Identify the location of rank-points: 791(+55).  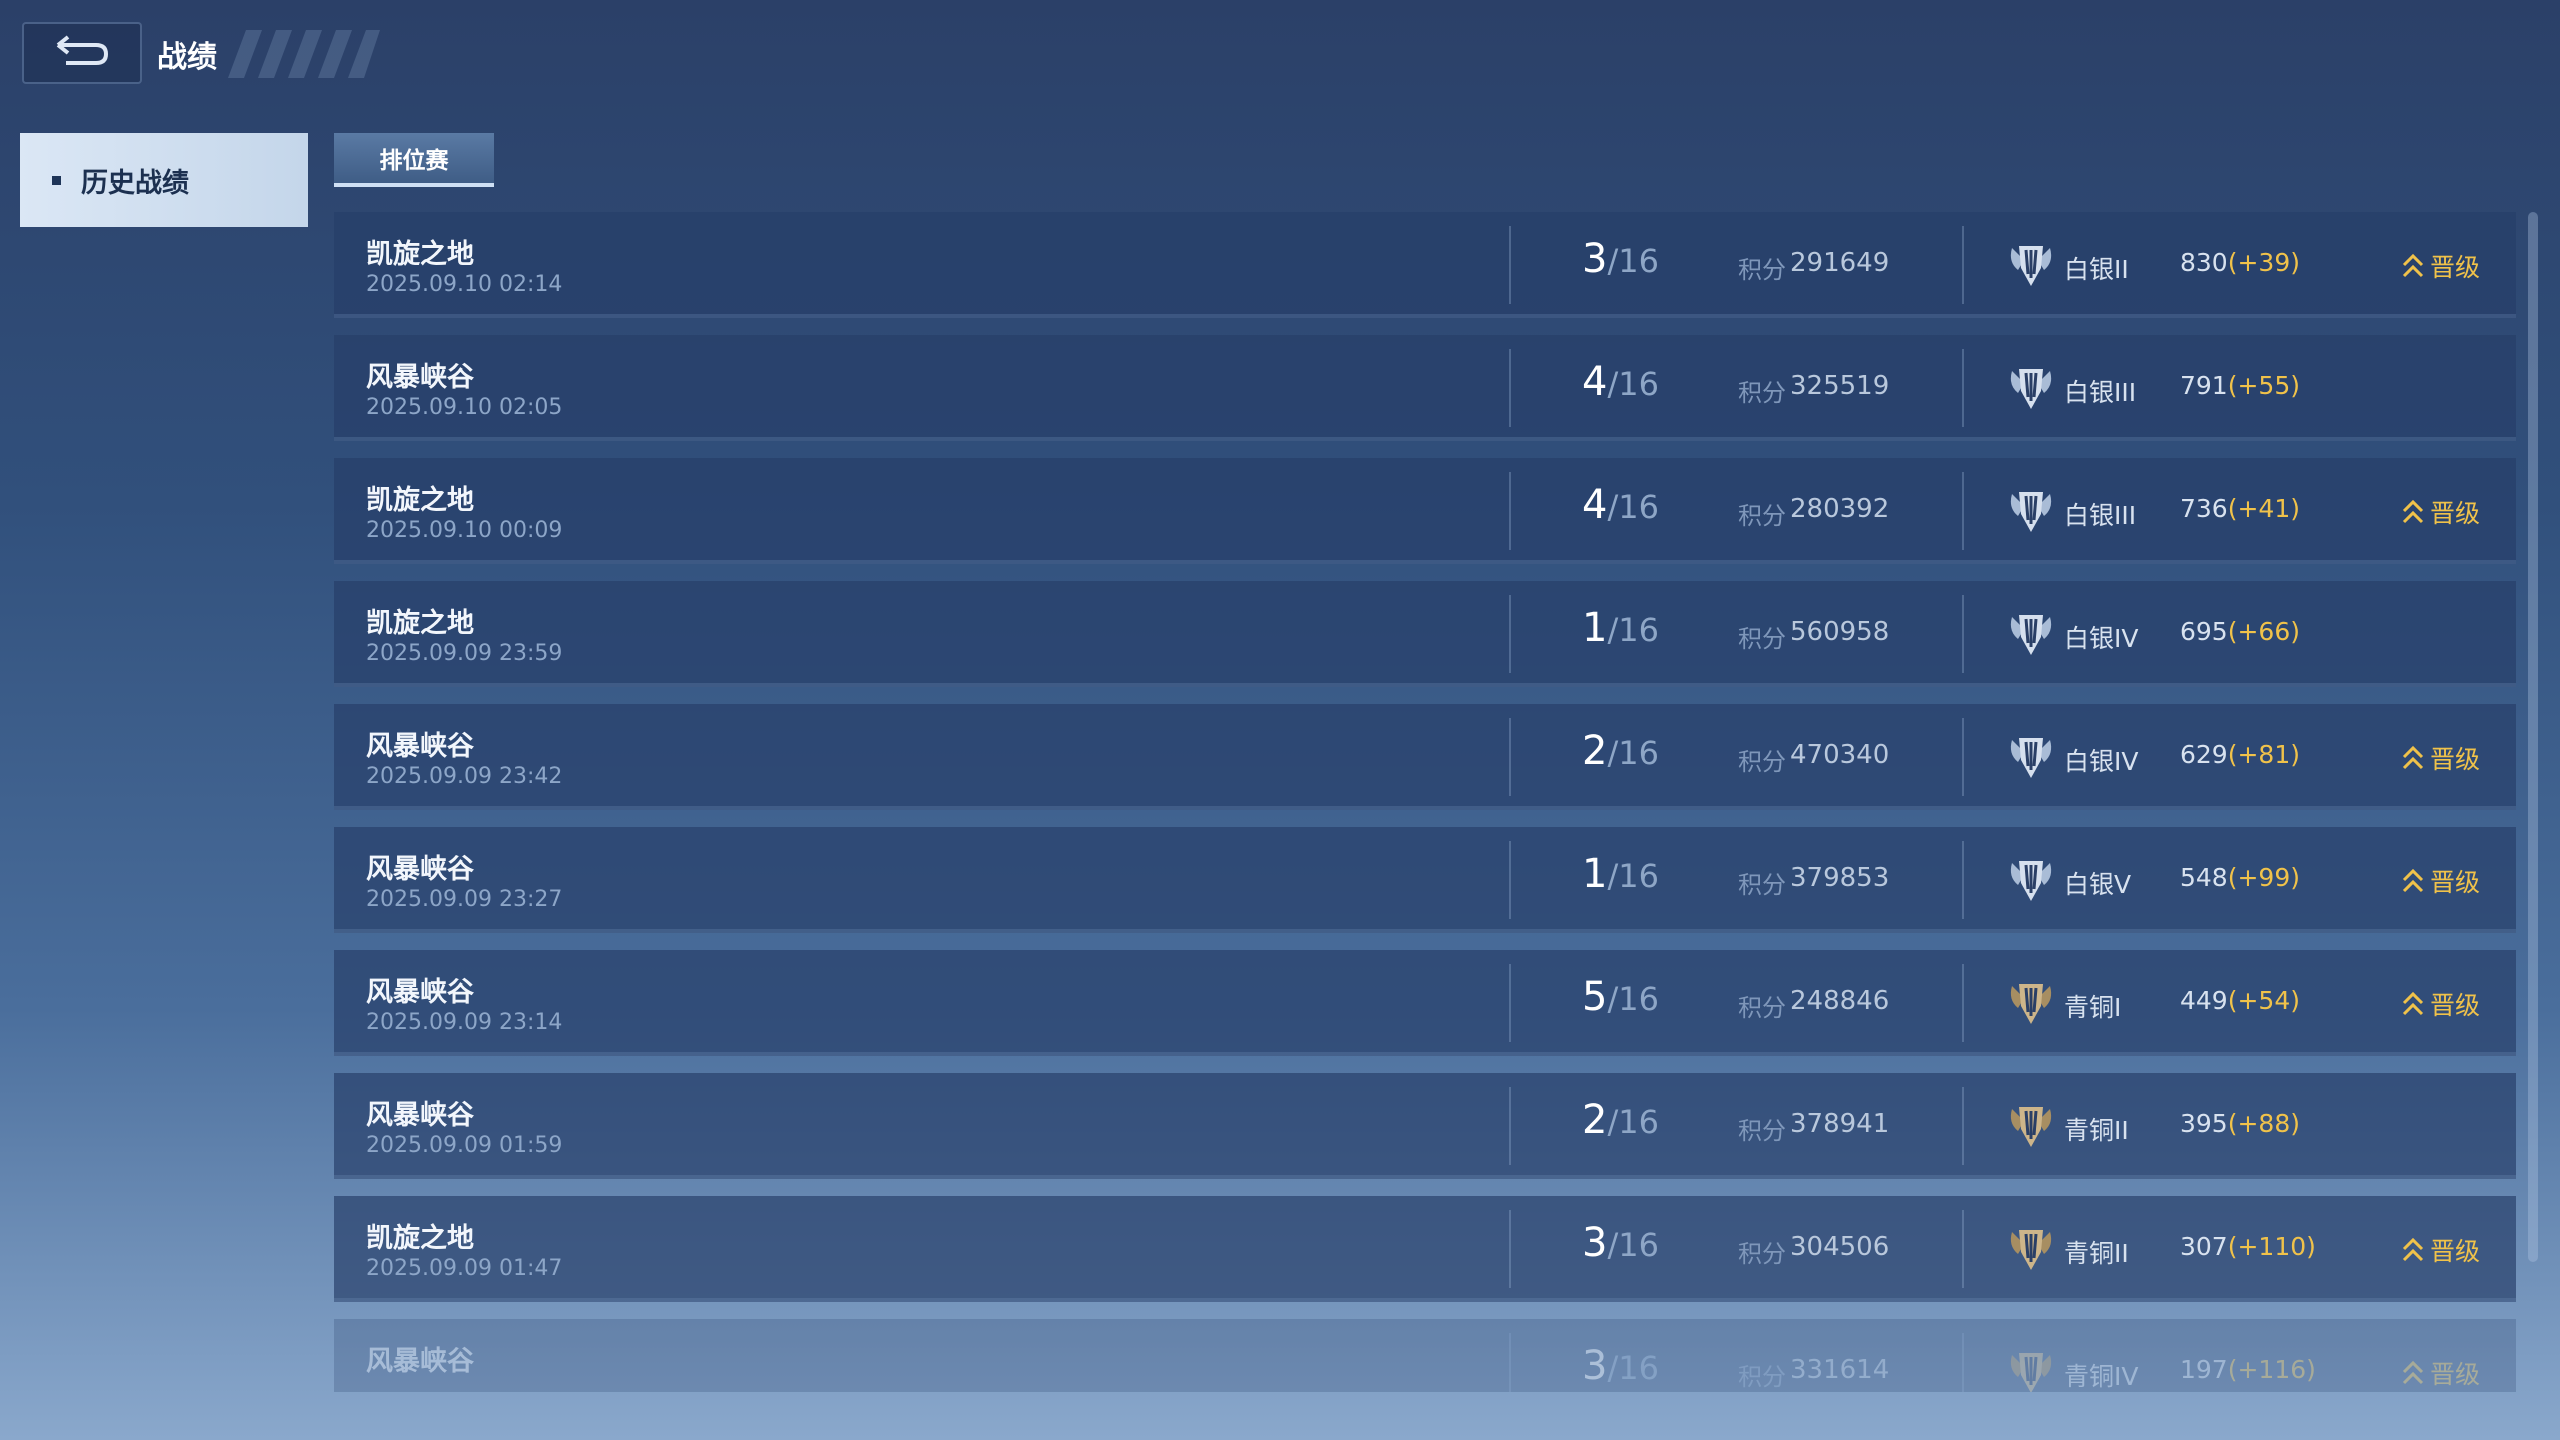
(2240, 385).